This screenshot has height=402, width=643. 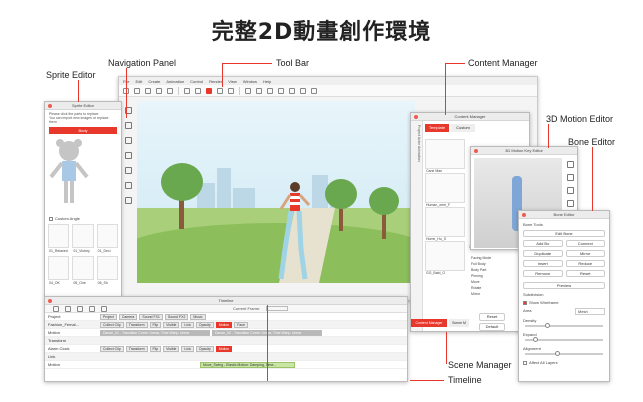 What do you see at coordinates (303, 90) in the screenshot?
I see `zoom-icon` at bounding box center [303, 90].